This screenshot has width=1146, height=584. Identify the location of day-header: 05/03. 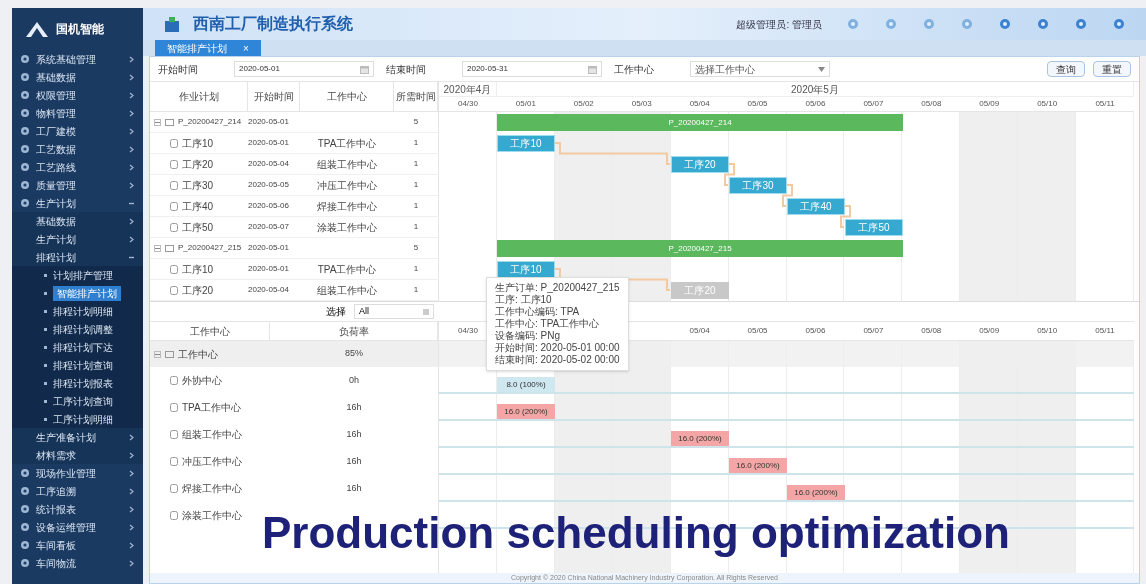
(641, 104).